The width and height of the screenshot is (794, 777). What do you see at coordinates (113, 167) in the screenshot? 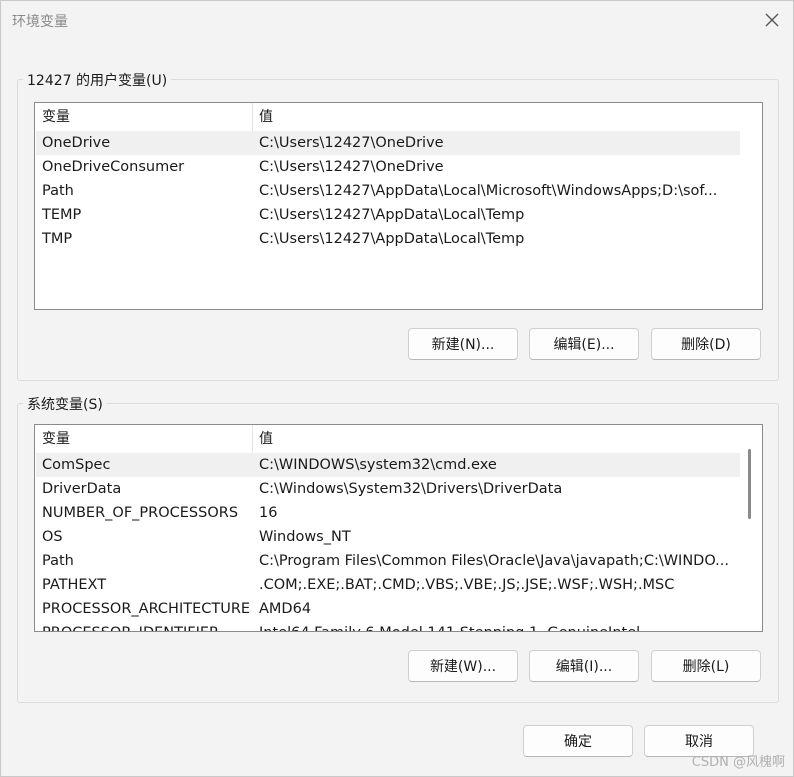
I see `variable-name: OneDriveConsumer` at bounding box center [113, 167].